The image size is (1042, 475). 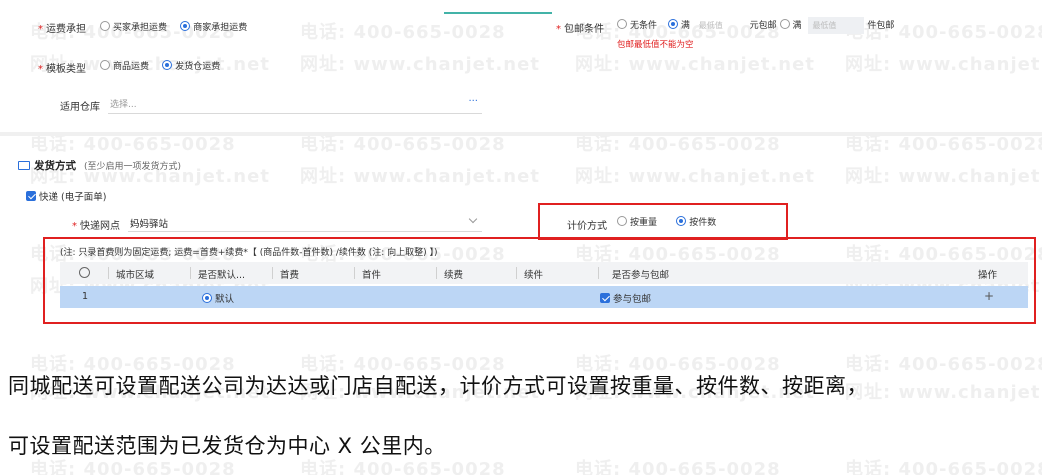 I want to click on header-action: 操作, so click(x=988, y=275).